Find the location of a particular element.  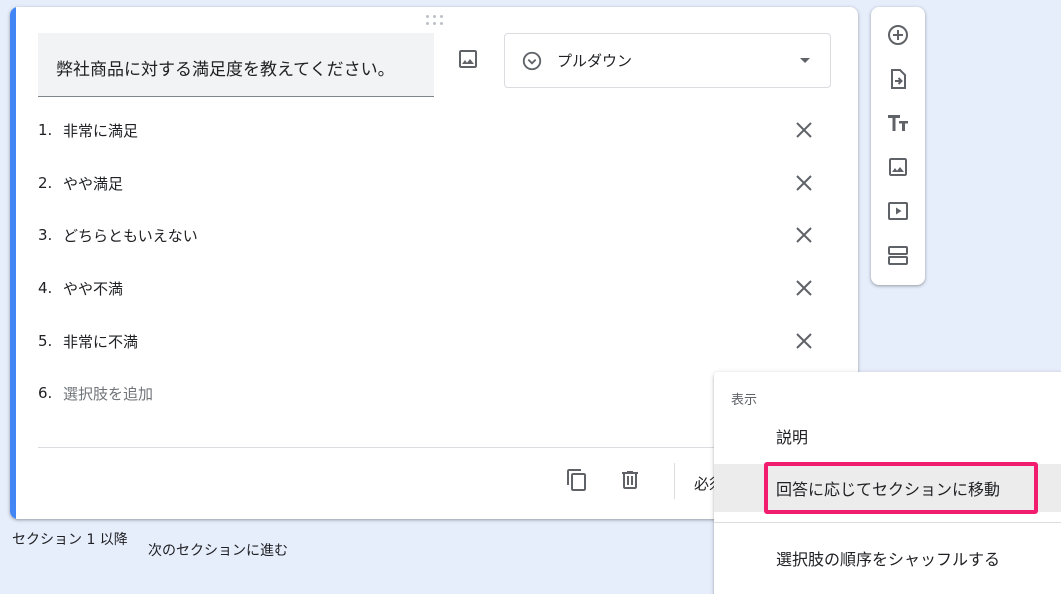

chevron-down-icon is located at coordinates (805, 60).